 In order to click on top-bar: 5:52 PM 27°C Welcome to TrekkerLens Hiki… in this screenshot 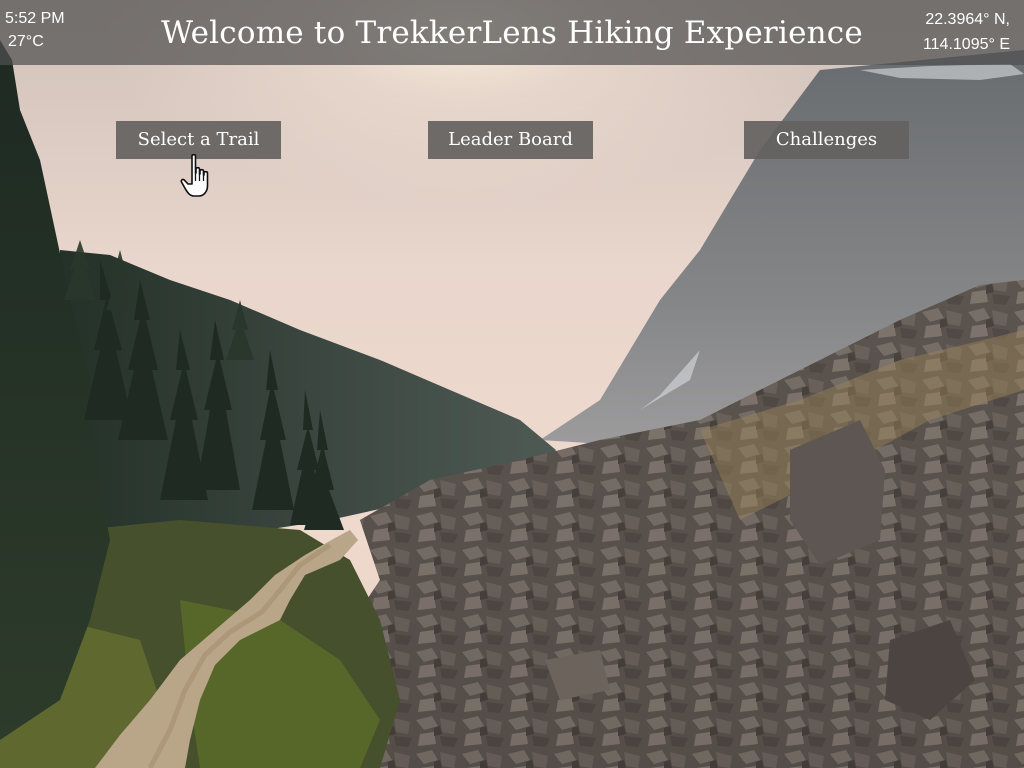, I will do `click(512, 32)`.